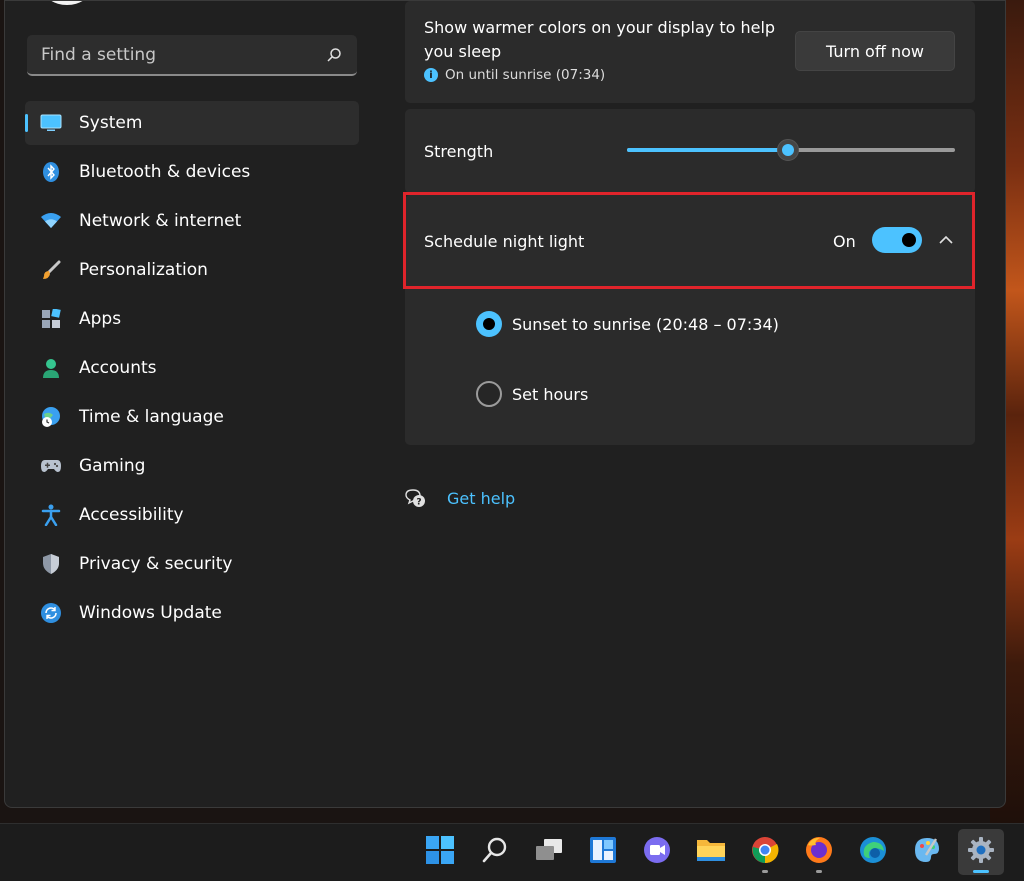 This screenshot has width=1024, height=881. I want to click on taskbar-chat-button, so click(657, 852).